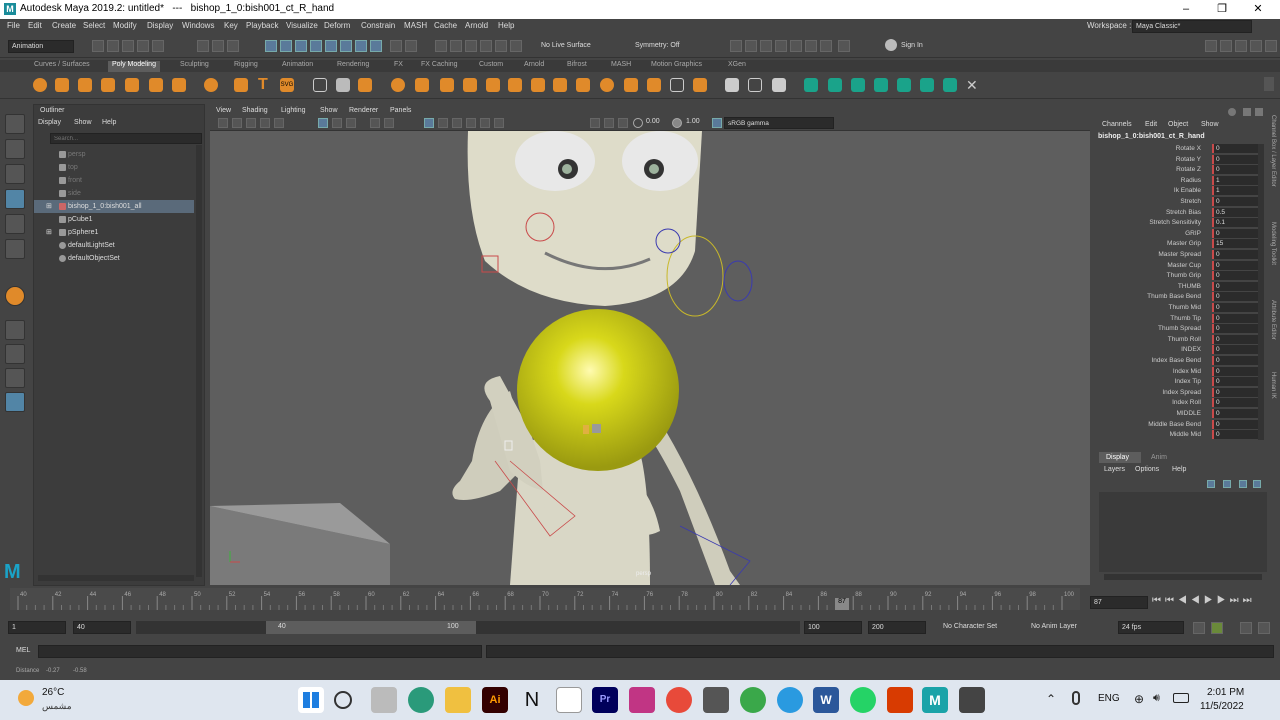 This screenshot has width=1280, height=720. Describe the element at coordinates (389, 123) in the screenshot. I see `shadows-icon` at that location.